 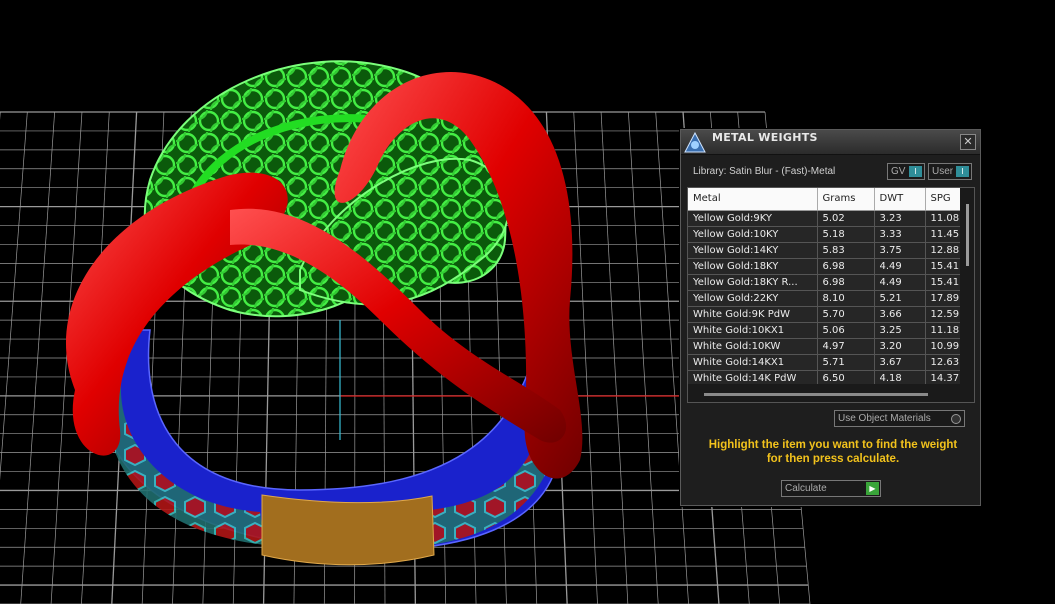 I want to click on table-horizontal-scrollbar, so click(x=816, y=394).